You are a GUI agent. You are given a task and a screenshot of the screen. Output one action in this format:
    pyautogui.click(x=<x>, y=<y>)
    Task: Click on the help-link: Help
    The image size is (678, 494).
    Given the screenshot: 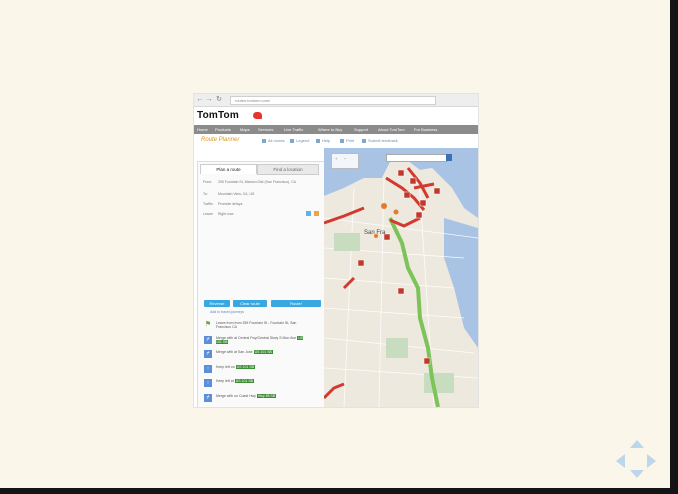 What is the action you would take?
    pyautogui.click(x=323, y=140)
    